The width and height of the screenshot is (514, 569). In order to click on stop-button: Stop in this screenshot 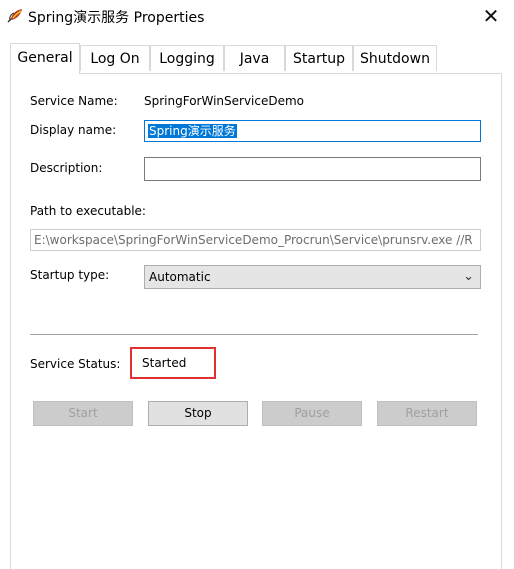, I will do `click(198, 413)`.